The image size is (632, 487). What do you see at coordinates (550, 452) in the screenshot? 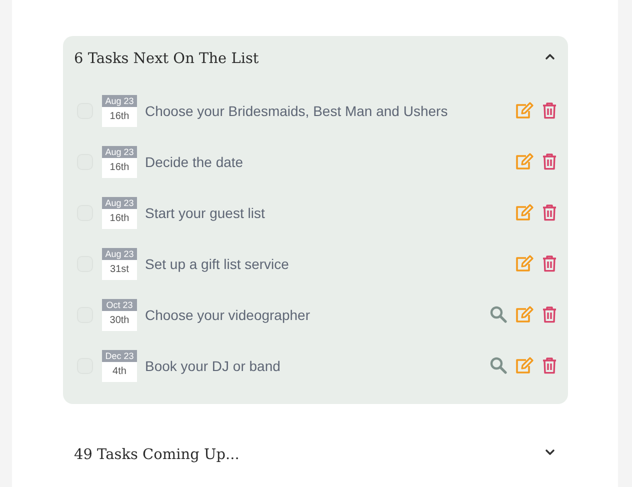
I see `chevron-down-icon` at bounding box center [550, 452].